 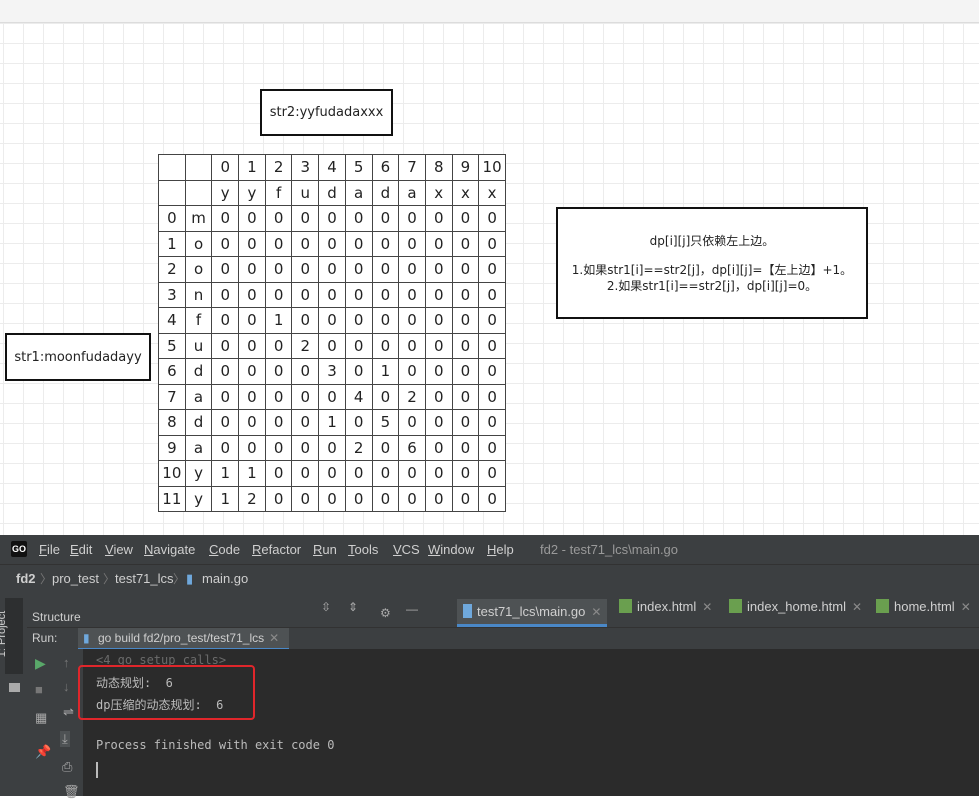 What do you see at coordinates (332, 320) in the screenshot?
I see `table-row: 4f00100000000` at bounding box center [332, 320].